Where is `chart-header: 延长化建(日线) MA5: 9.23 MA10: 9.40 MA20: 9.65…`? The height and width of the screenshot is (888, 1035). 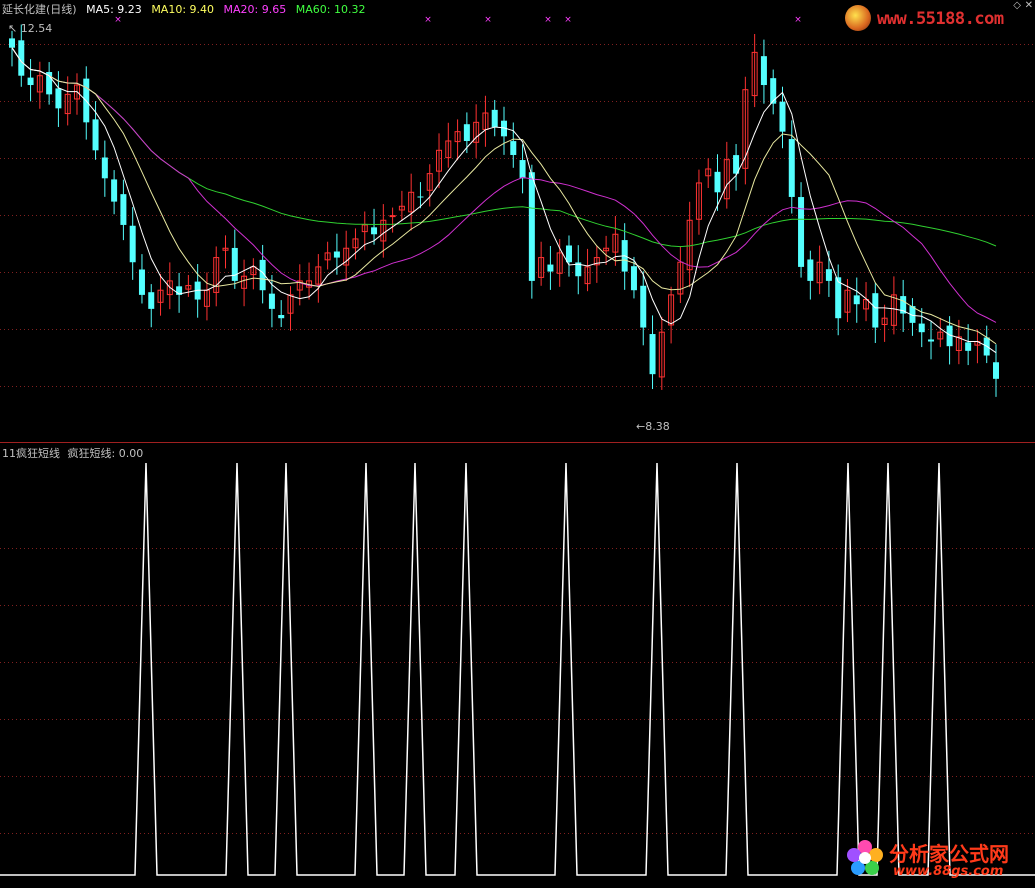 chart-header: 延长化建(日线) MA5: 9.23 MA10: 9.40 MA20: 9.65… is located at coordinates (186, 9).